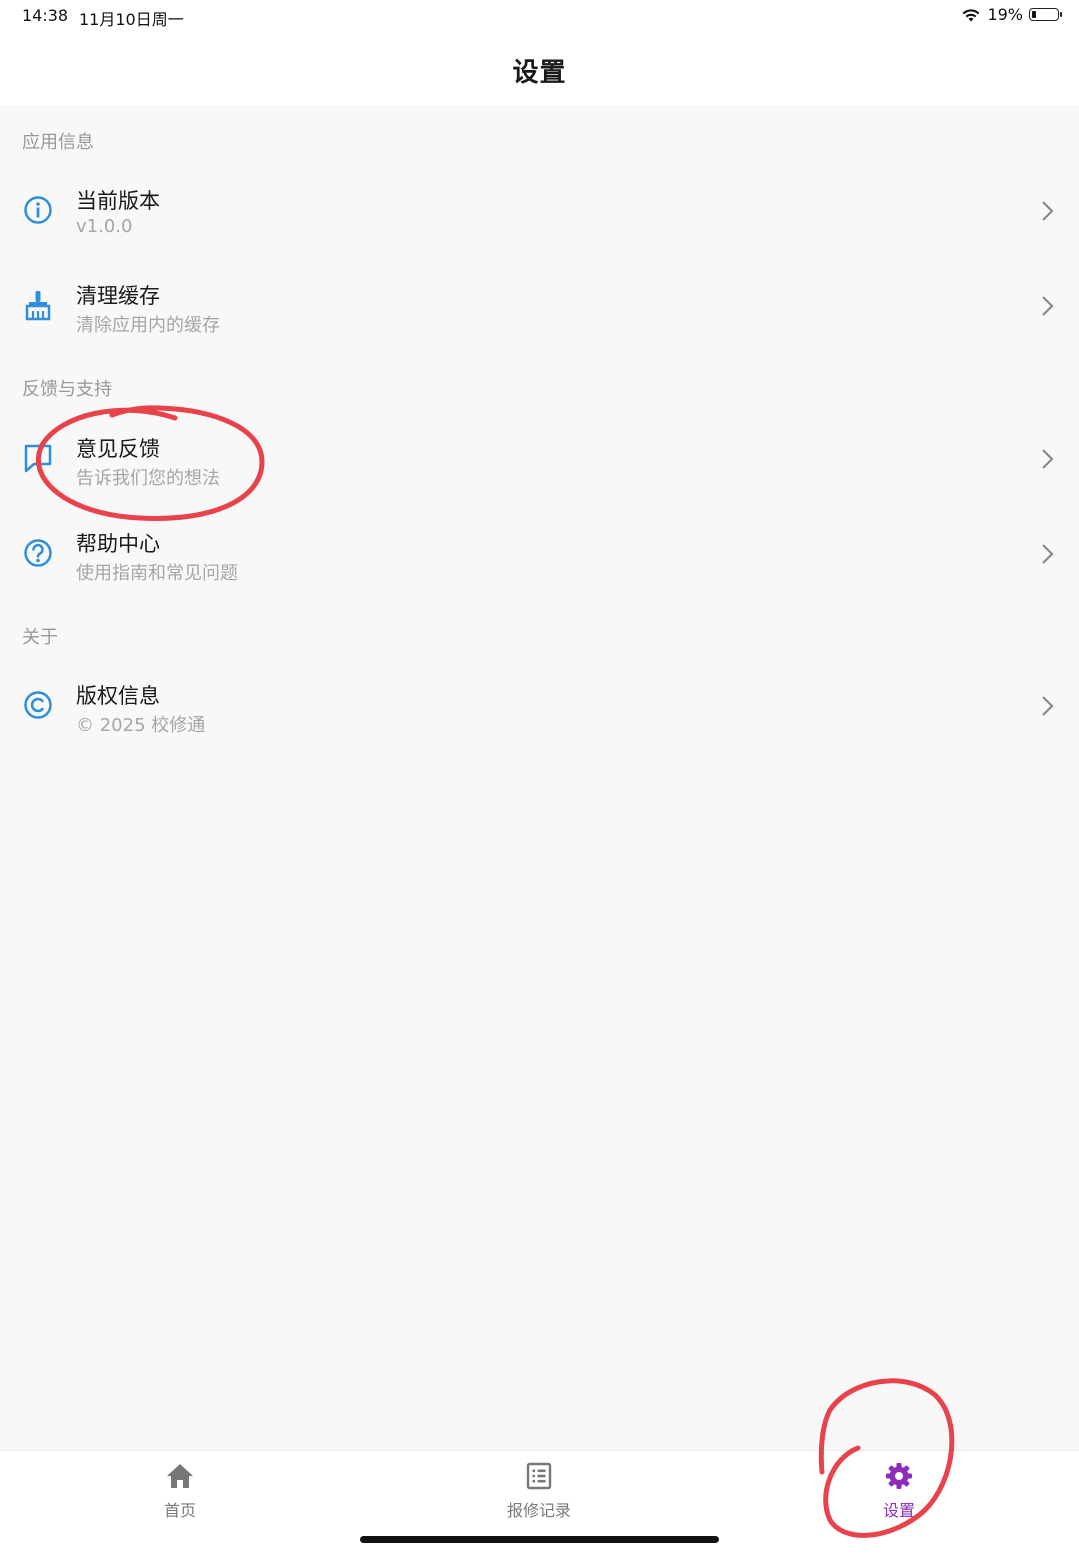 This screenshot has width=1079, height=1554. What do you see at coordinates (38, 553) in the screenshot?
I see `help-icon` at bounding box center [38, 553].